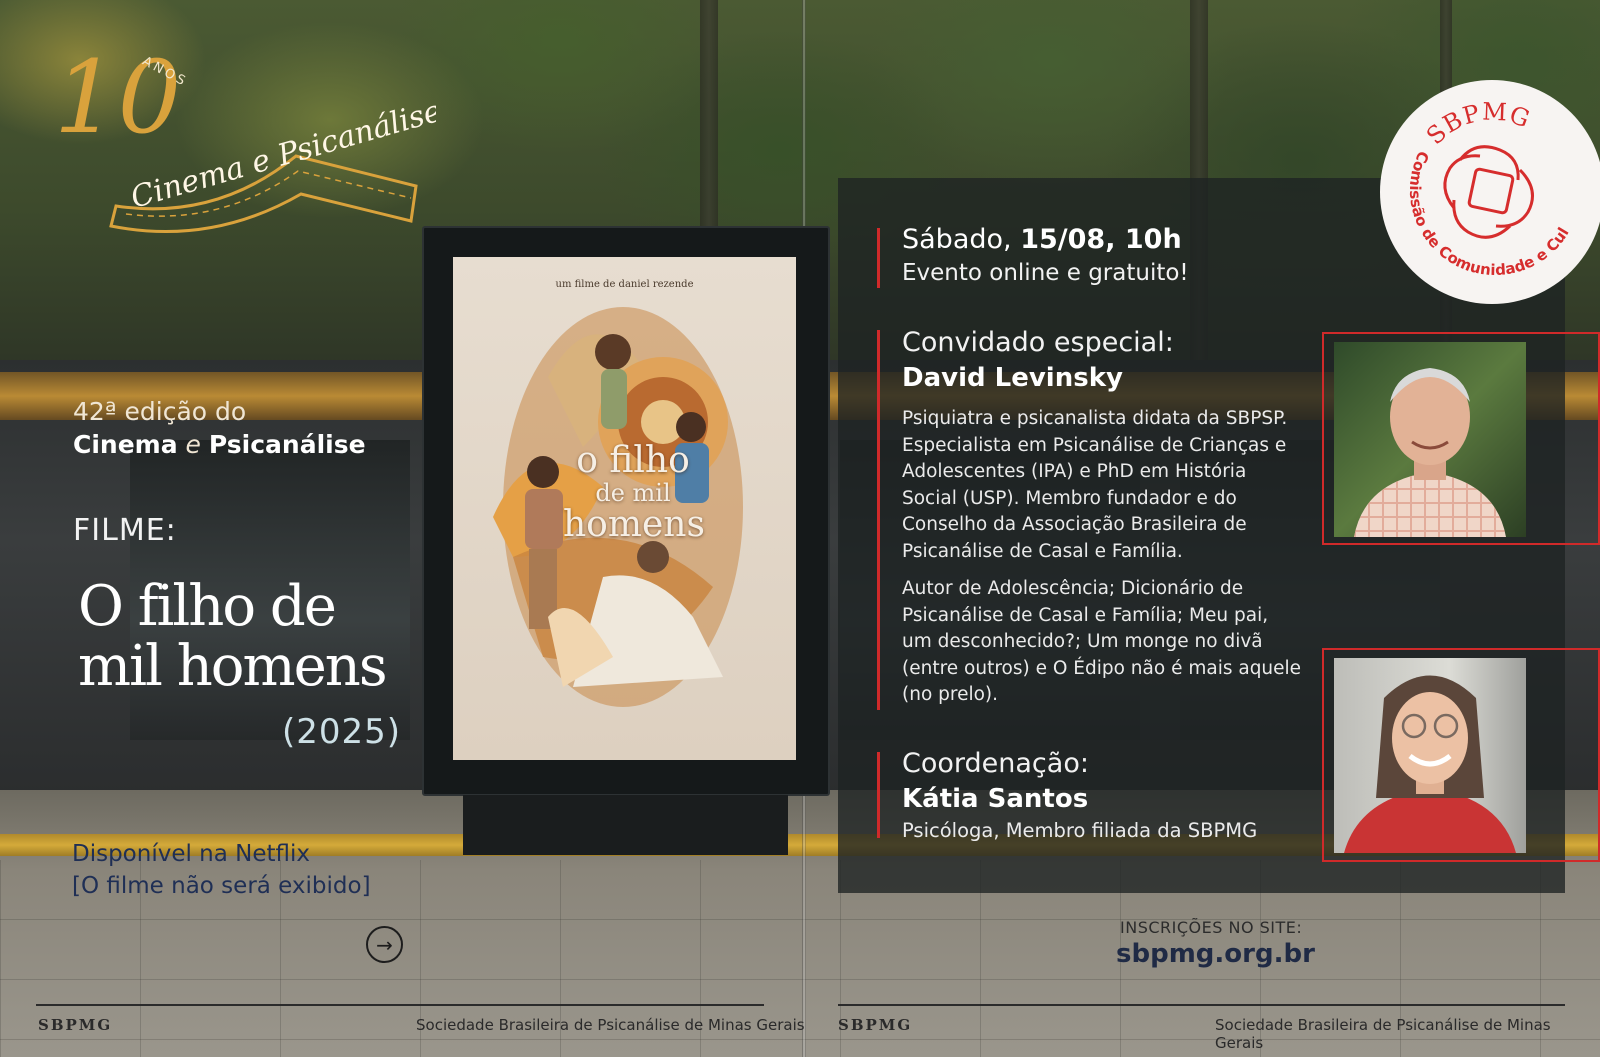  Describe the element at coordinates (219, 444) in the screenshot. I see `edition-line2: Cinema e Psicanálise` at that location.